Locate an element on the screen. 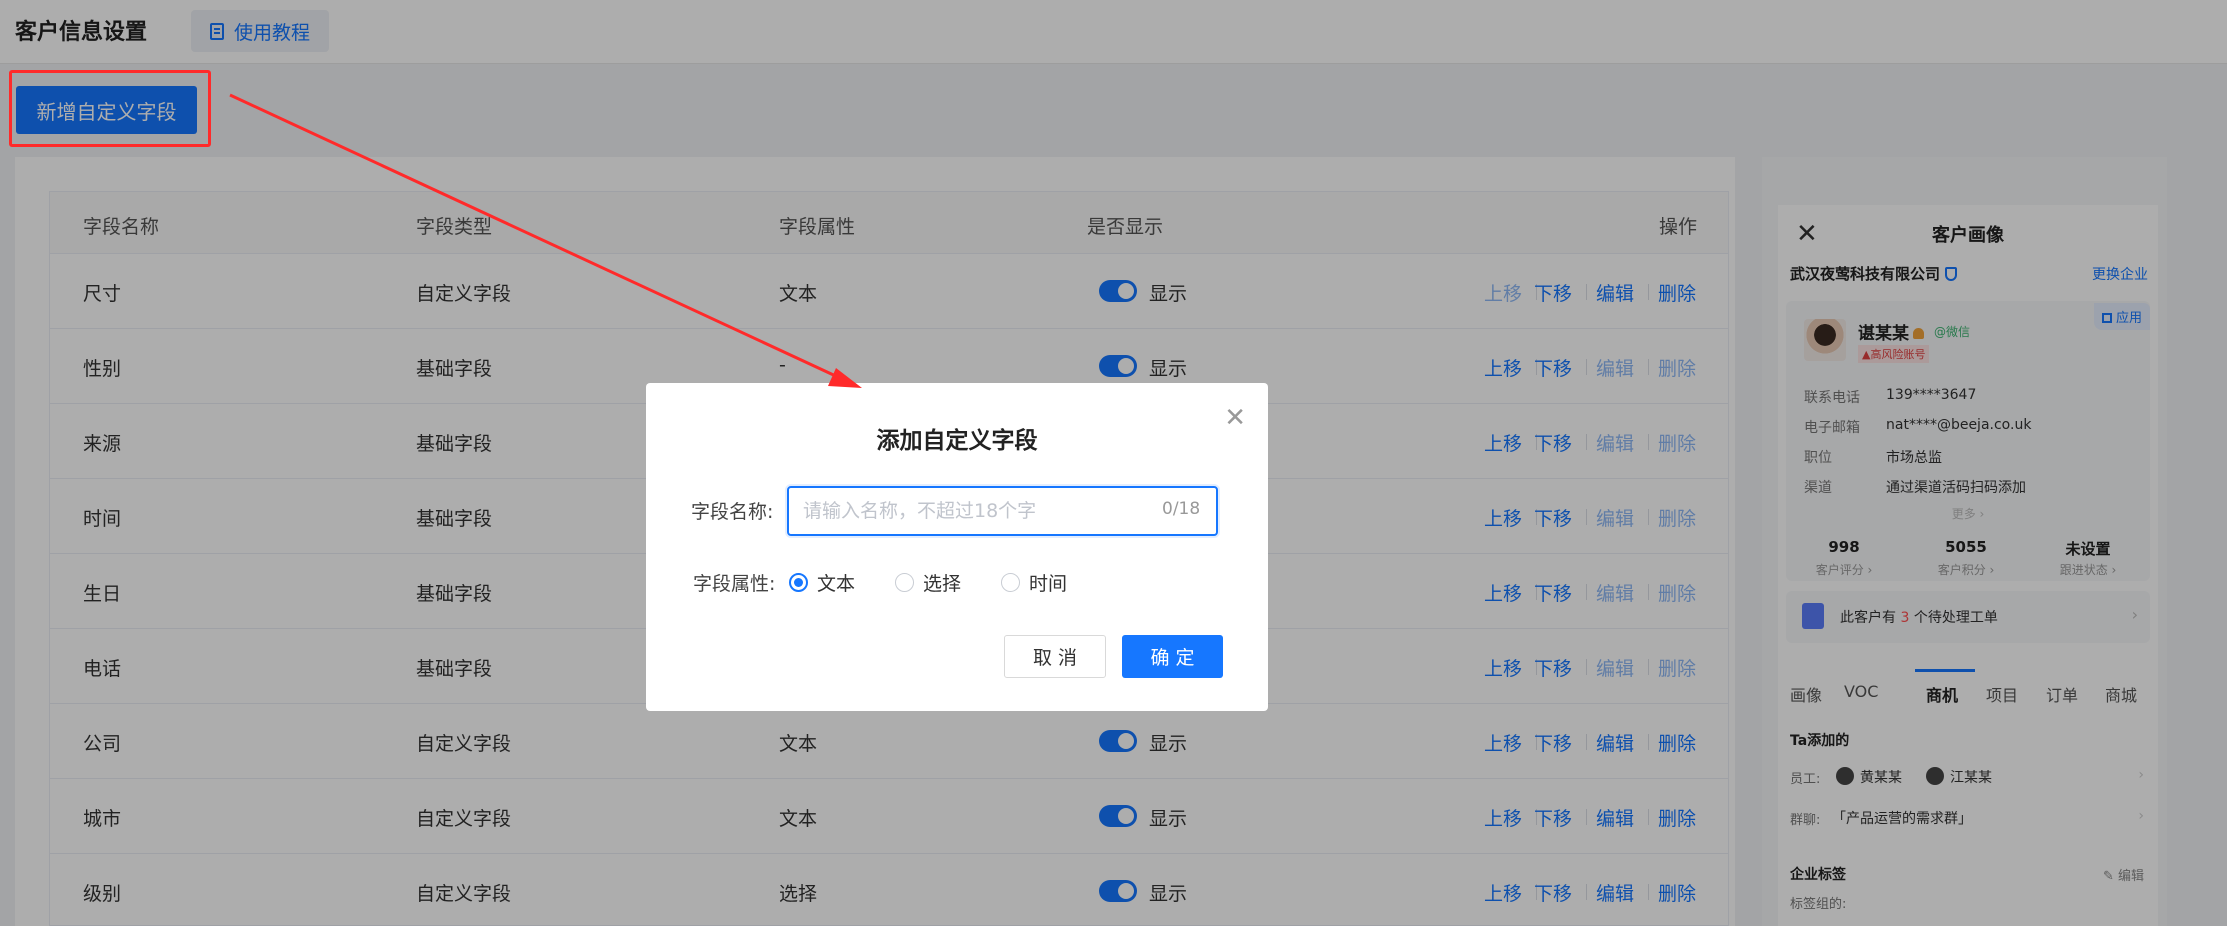 The image size is (2227, 926). cancel-button: 取 消 is located at coordinates (1055, 656).